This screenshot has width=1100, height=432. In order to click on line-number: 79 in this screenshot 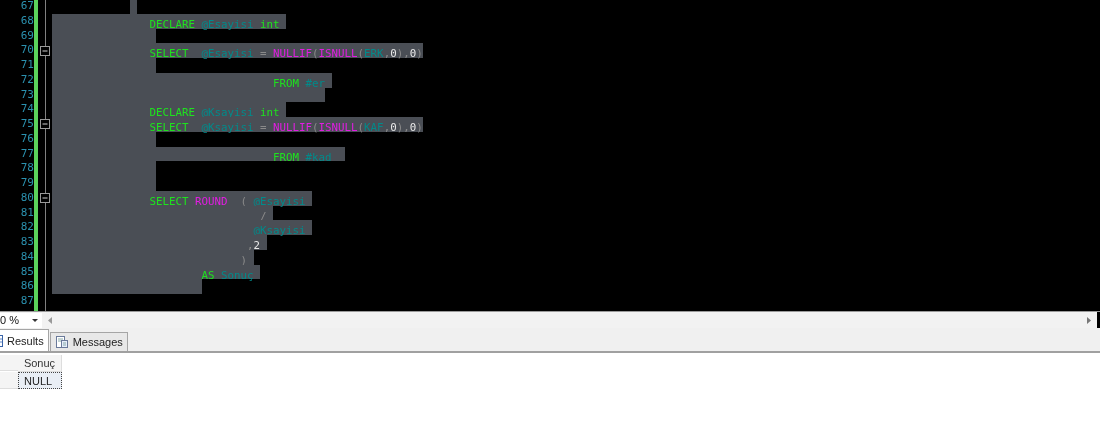, I will do `click(26, 183)`.